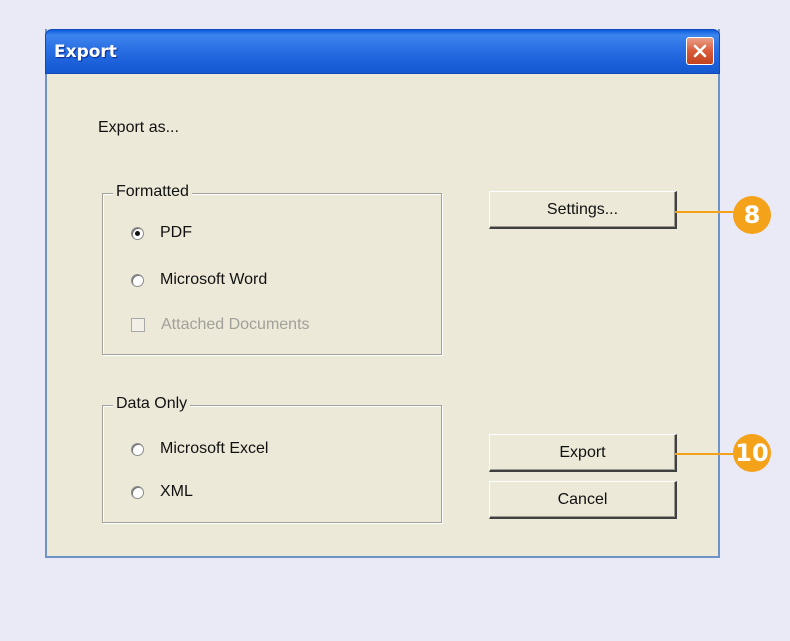 The width and height of the screenshot is (790, 641). I want to click on microsoft-excel-option: Microsoft Excel, so click(199, 449).